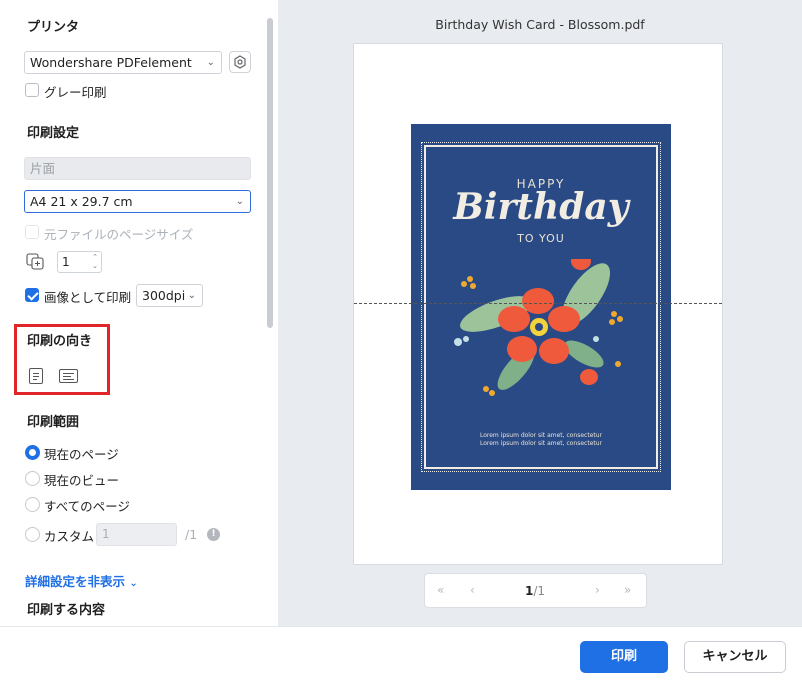 Image resolution: width=802 pixels, height=689 pixels. Describe the element at coordinates (32, 504) in the screenshot. I see `range-all-pages-radio` at that location.